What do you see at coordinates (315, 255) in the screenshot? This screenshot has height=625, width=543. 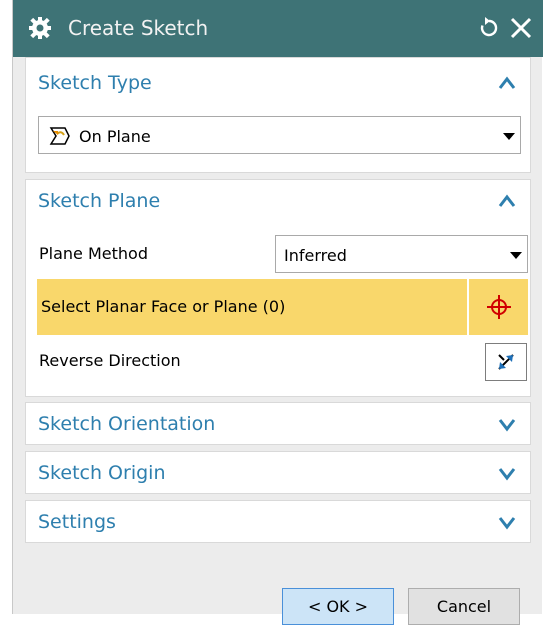 I see `plane-method-value: Inferred` at bounding box center [315, 255].